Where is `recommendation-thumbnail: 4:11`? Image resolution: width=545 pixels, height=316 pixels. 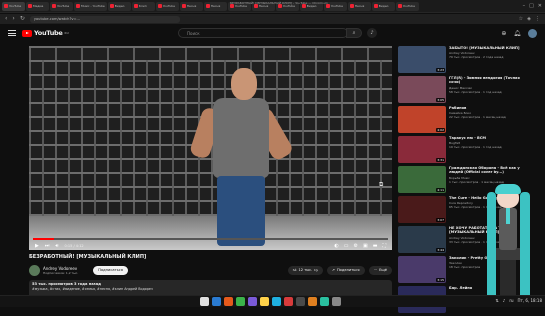
recommendation-thumbnail: 4:11 is located at coordinates (422, 179).